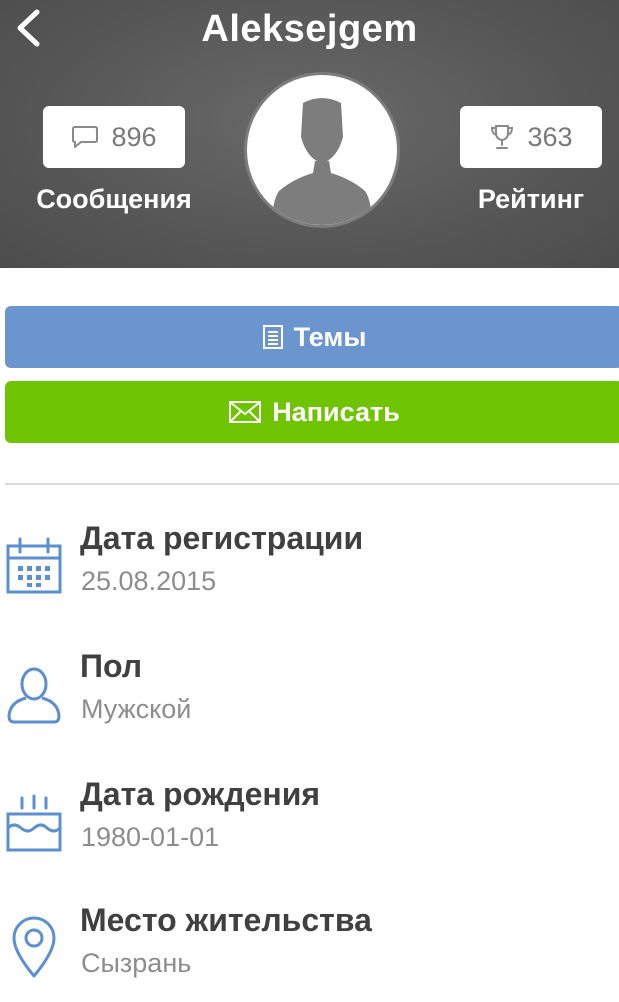 The image size is (619, 1002). What do you see at coordinates (114, 199) in the screenshot?
I see `messages-label: Сообщения` at bounding box center [114, 199].